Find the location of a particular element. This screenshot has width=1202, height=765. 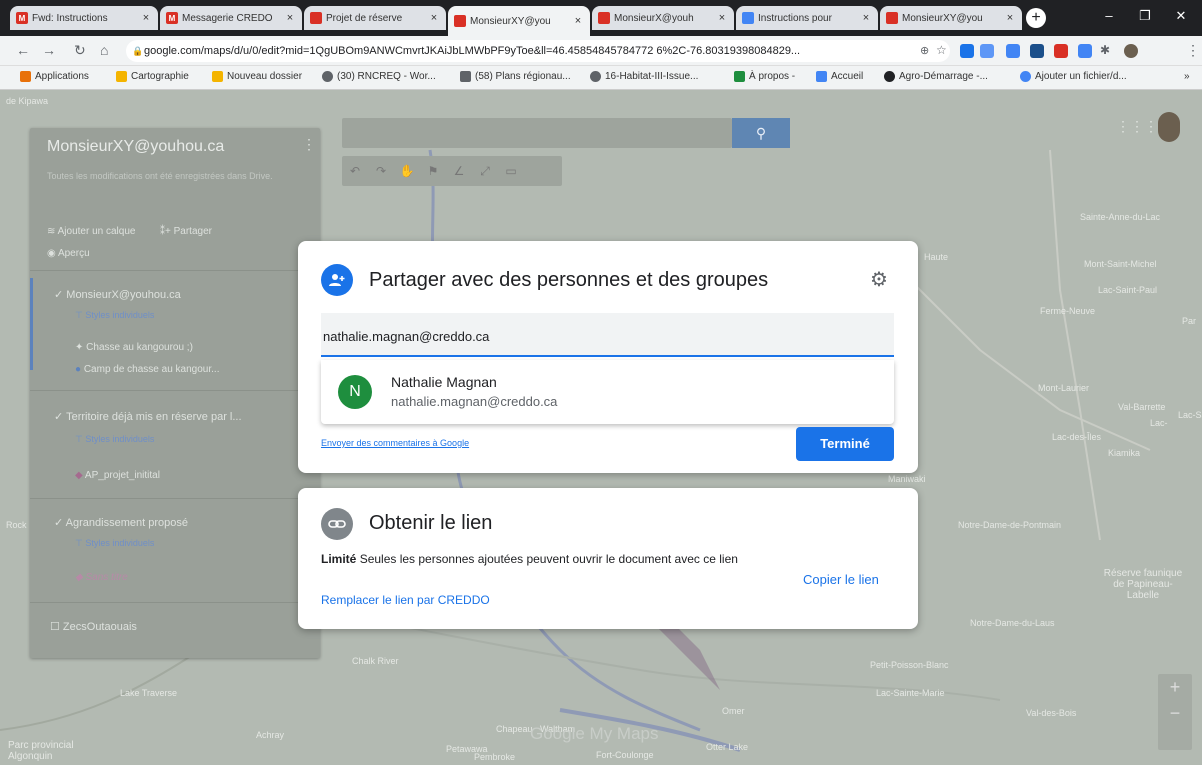

map-label: Mont-Saint-Michel is located at coordinates (1120, 264).